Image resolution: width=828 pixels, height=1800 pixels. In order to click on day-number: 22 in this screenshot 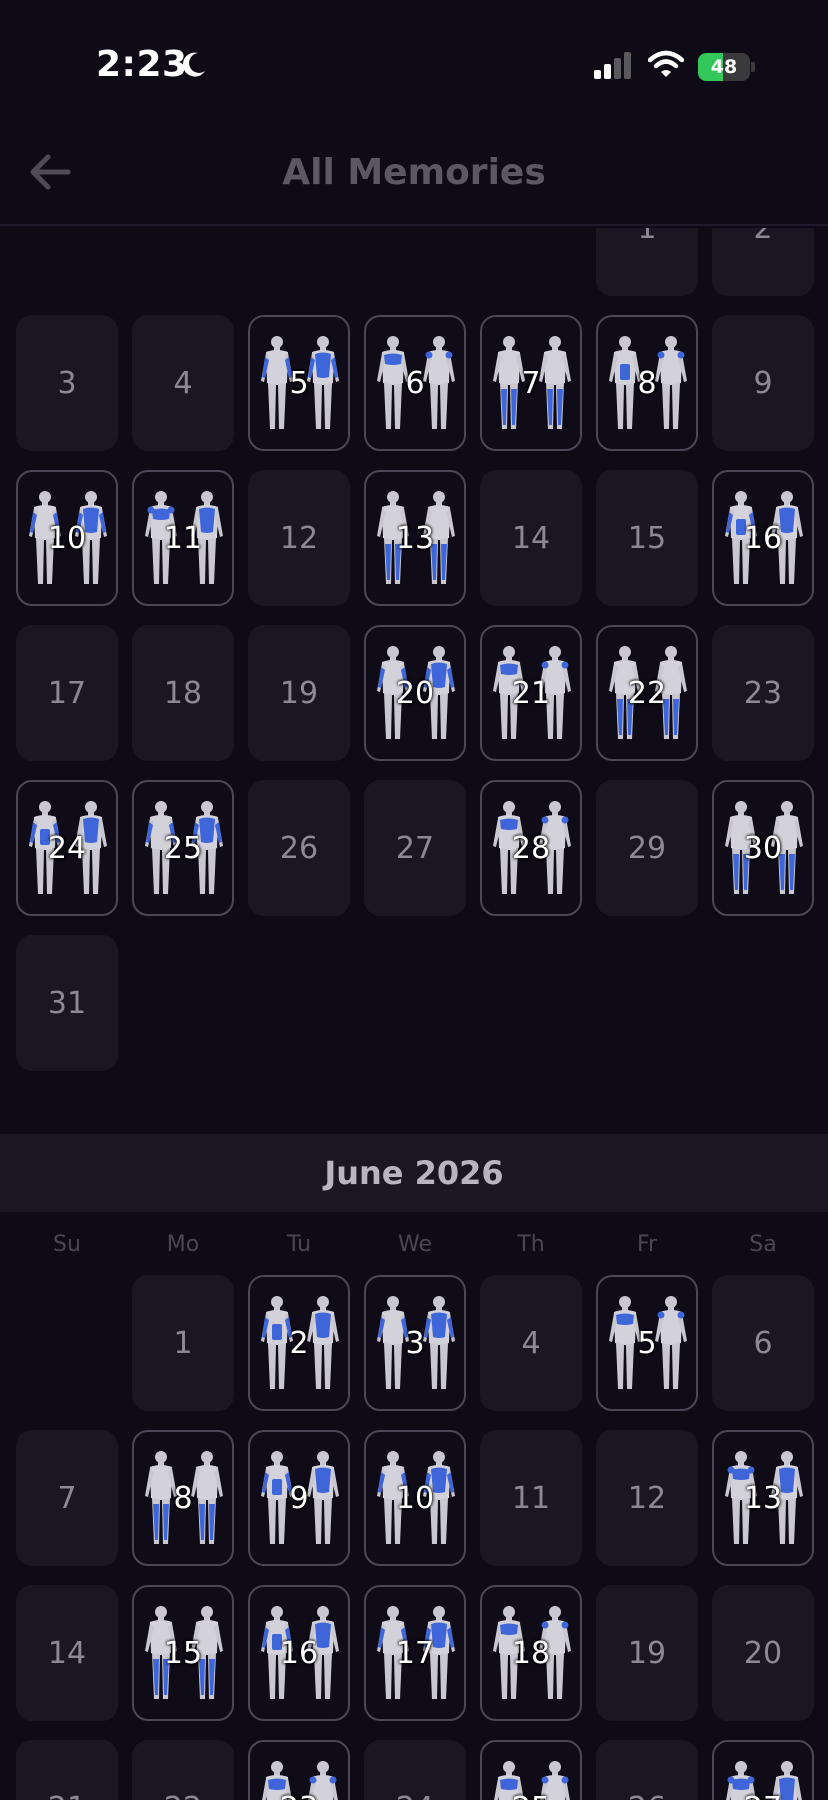, I will do `click(183, 1770)`.